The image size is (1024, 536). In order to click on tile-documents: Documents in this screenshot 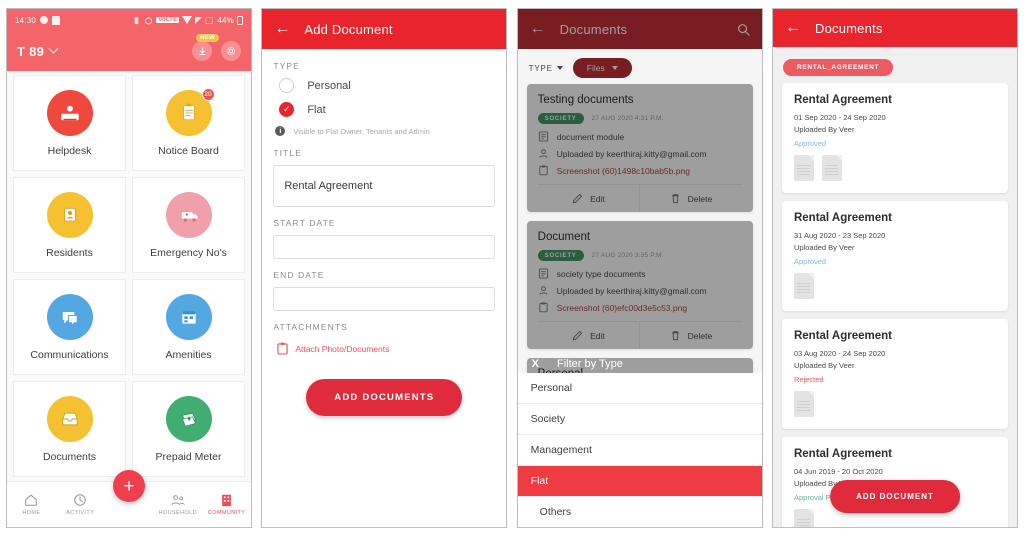, I will do `click(69, 429)`.